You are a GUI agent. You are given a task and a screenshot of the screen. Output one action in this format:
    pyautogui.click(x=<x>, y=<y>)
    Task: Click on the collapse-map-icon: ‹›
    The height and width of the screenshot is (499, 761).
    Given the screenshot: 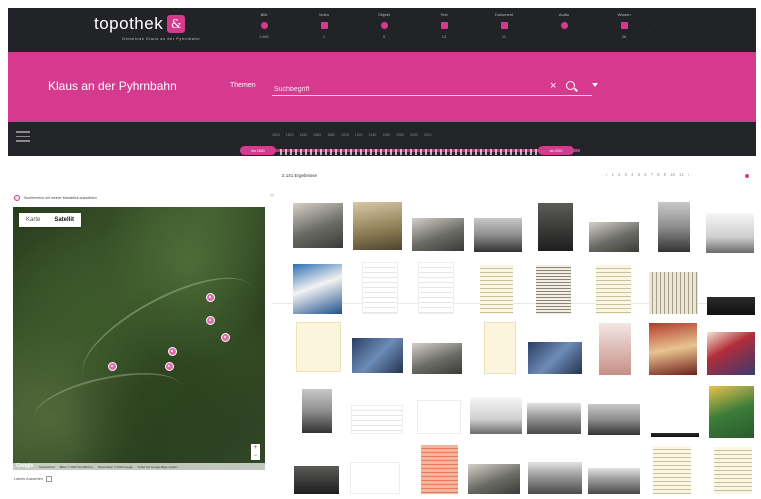 What is the action you would take?
    pyautogui.click(x=272, y=196)
    